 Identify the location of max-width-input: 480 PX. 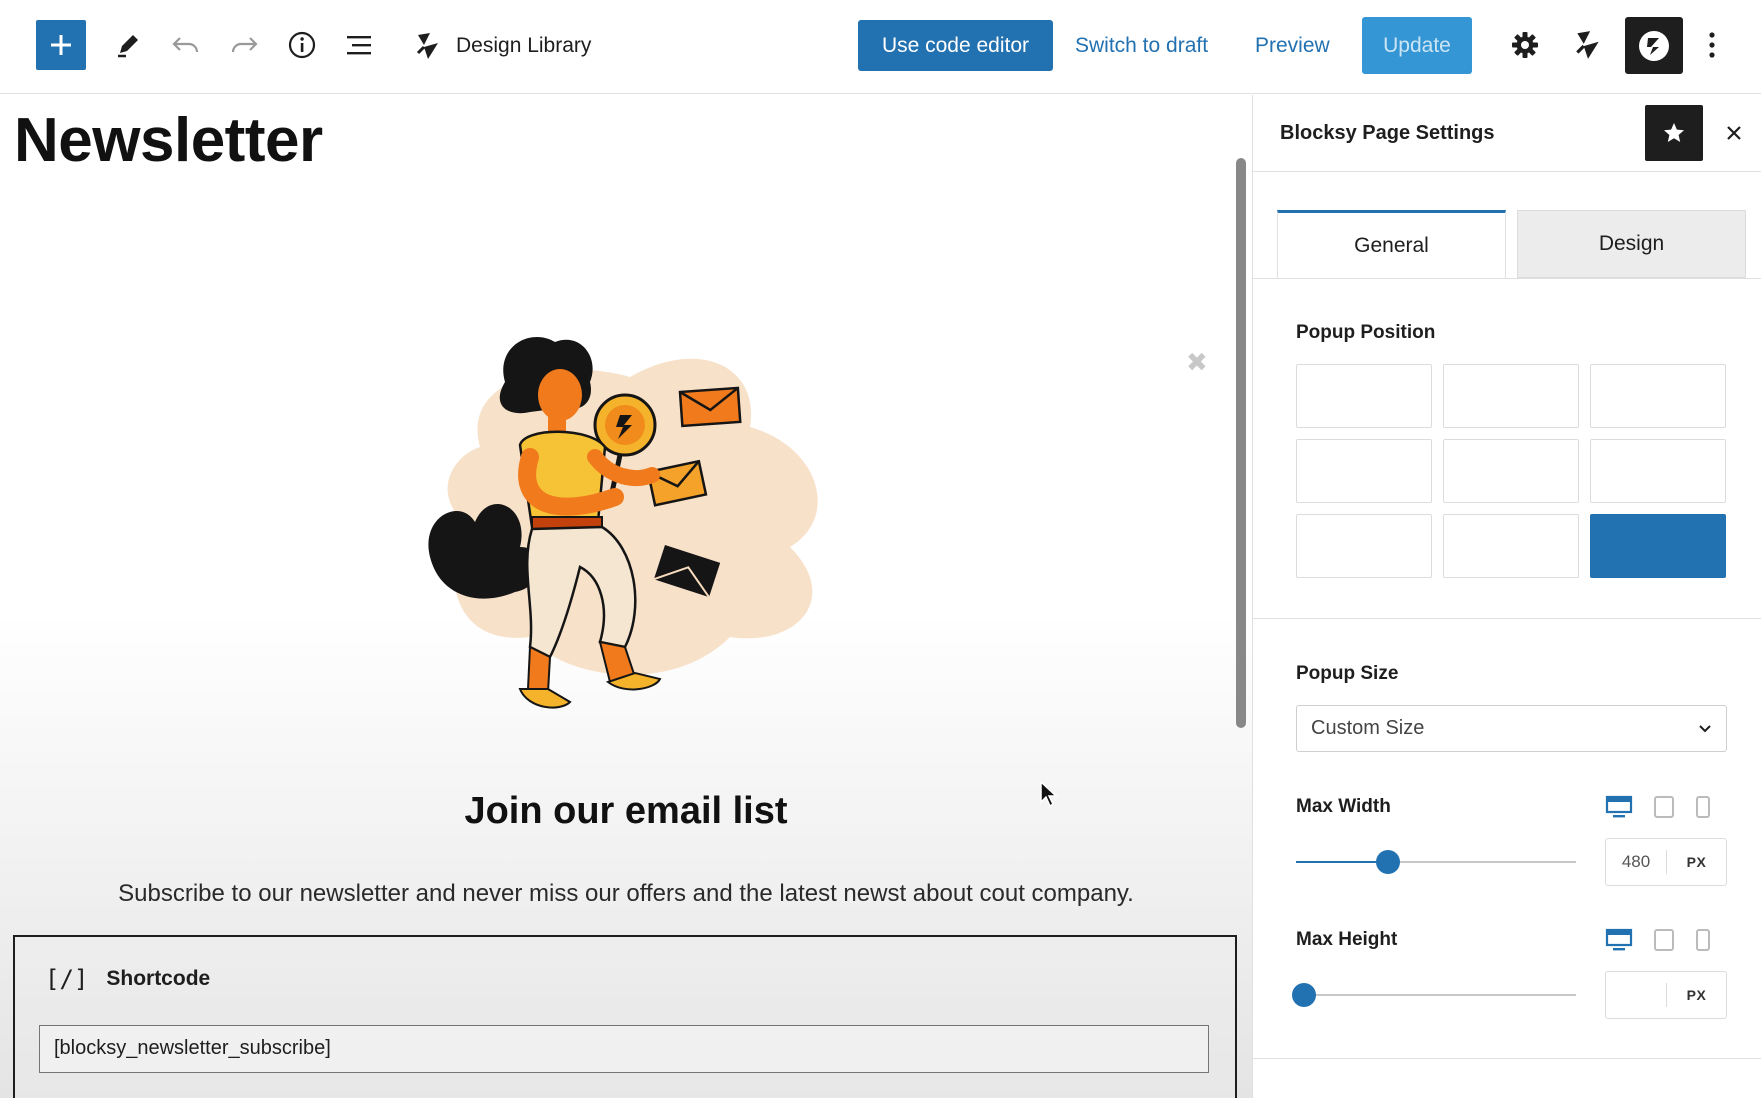
(1666, 862).